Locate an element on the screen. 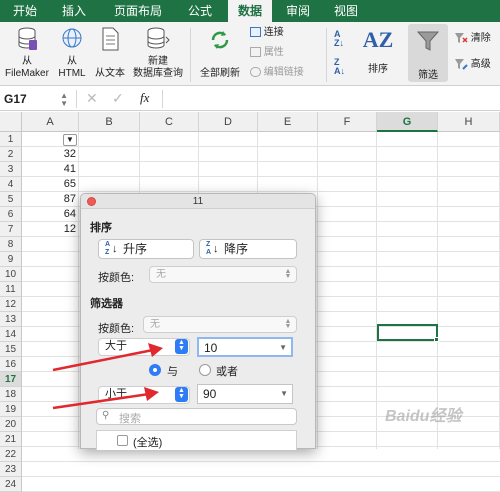 The width and height of the screenshot is (500, 492). refresh-all-button: 全部刷新 is located at coordinates (220, 54).